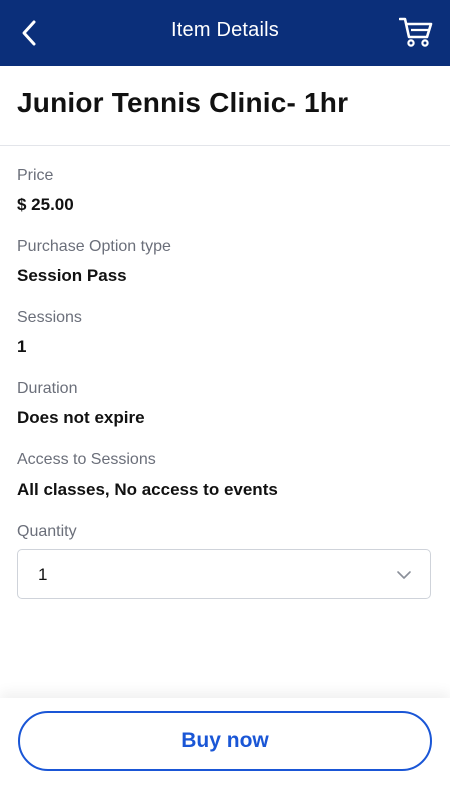 This screenshot has width=450, height=800. What do you see at coordinates (35, 175) in the screenshot?
I see `price-label: Price` at bounding box center [35, 175].